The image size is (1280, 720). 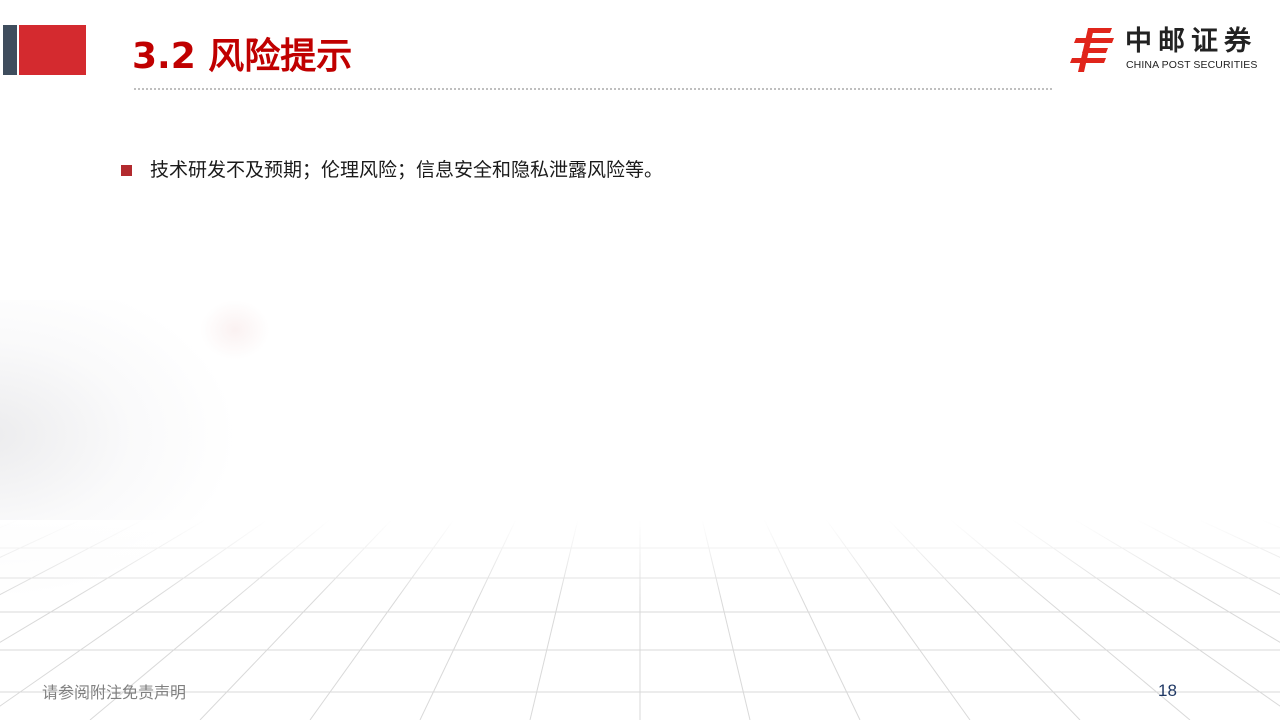 I want to click on logo-name-chinese: 中邮证券, so click(x=1191, y=41).